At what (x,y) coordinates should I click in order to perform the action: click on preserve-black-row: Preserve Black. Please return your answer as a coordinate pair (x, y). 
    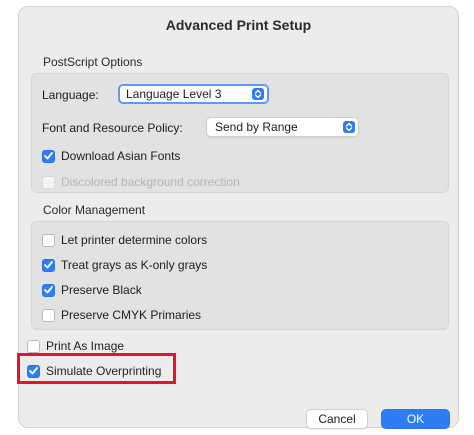
    Looking at the image, I should click on (92, 290).